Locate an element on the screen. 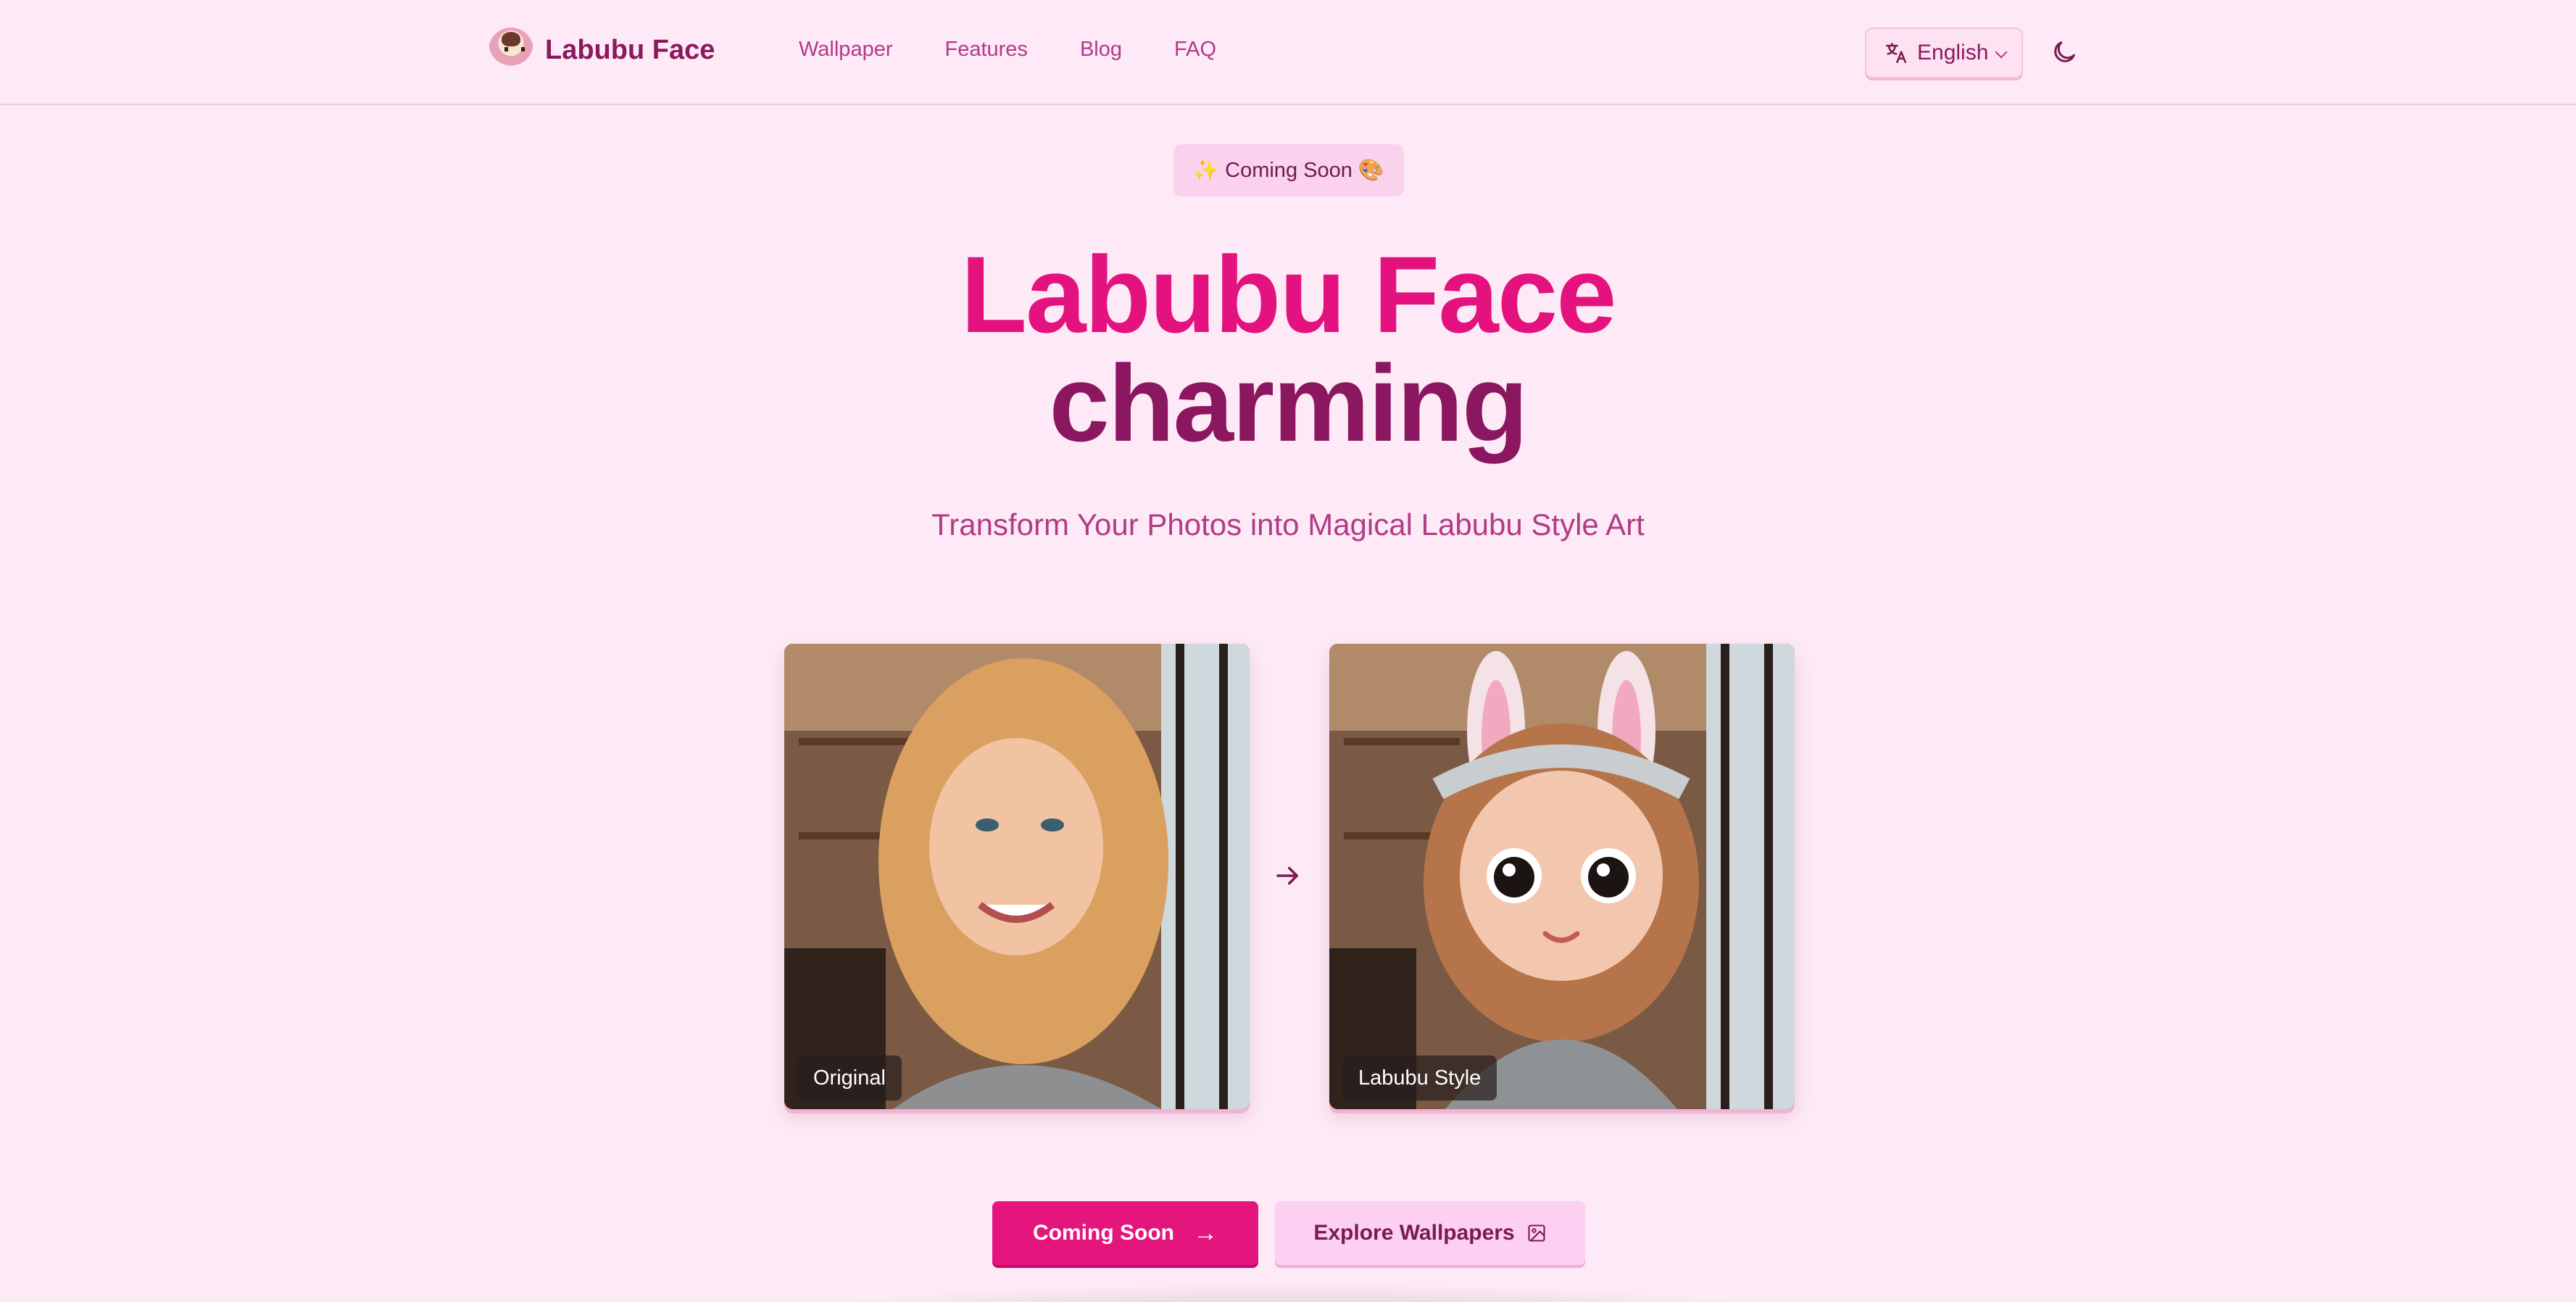  translate-icon is located at coordinates (1896, 53).